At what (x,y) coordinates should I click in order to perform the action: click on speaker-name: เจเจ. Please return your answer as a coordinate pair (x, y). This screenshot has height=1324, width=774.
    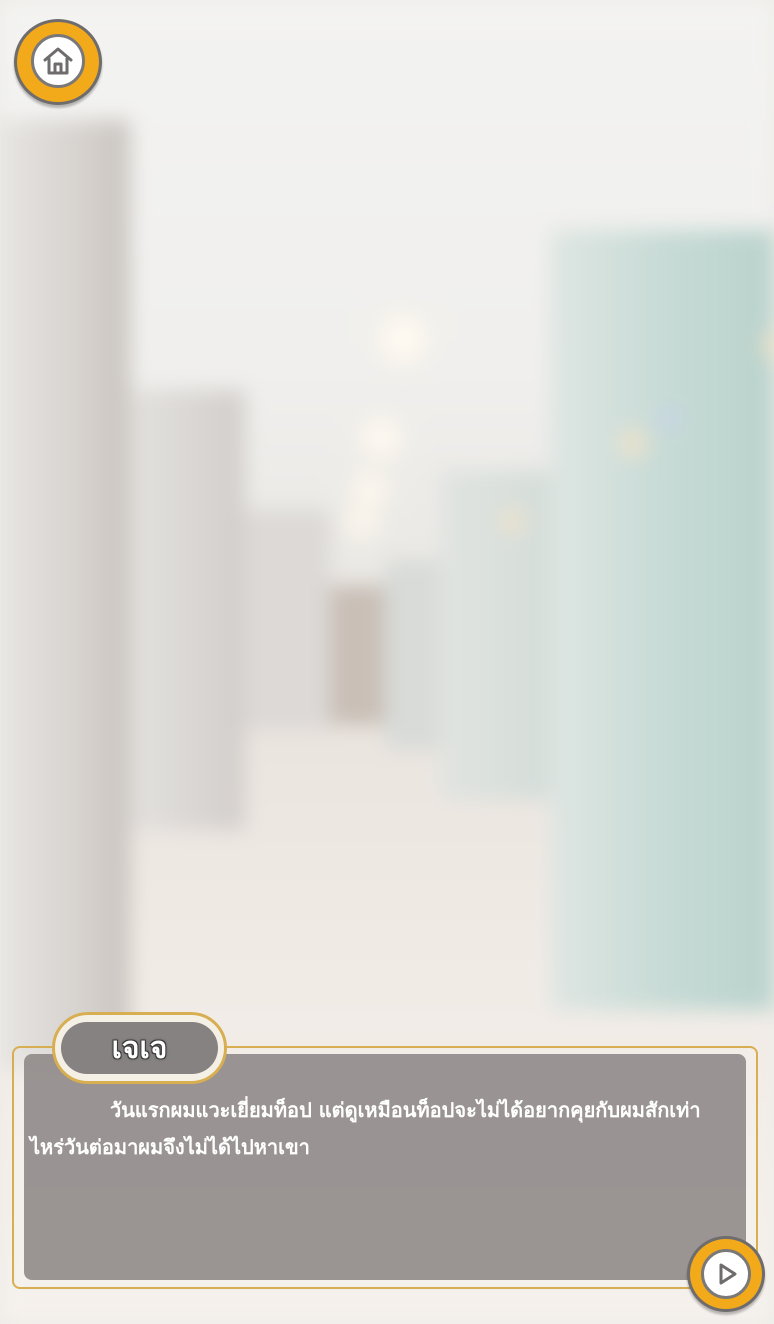
    Looking at the image, I should click on (139, 1048).